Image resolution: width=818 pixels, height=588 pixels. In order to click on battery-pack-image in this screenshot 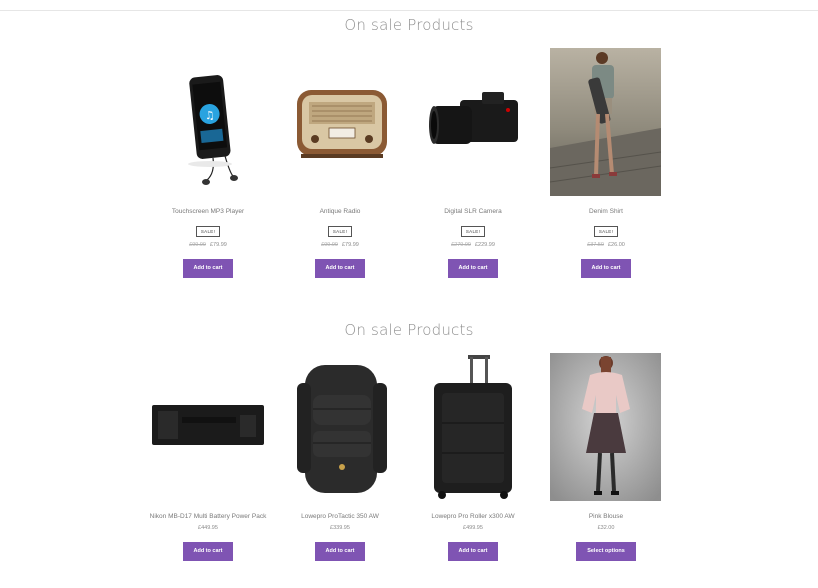, I will do `click(208, 427)`.